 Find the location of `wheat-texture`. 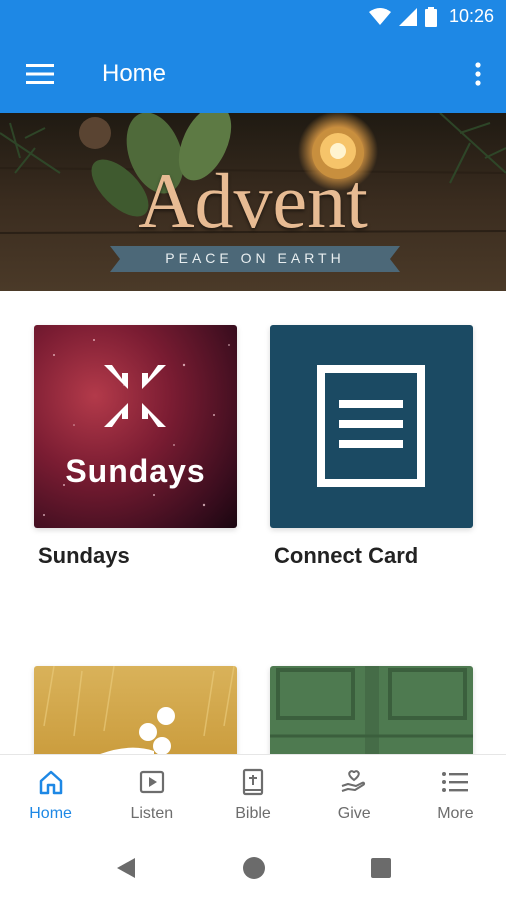

wheat-texture is located at coordinates (139, 710).